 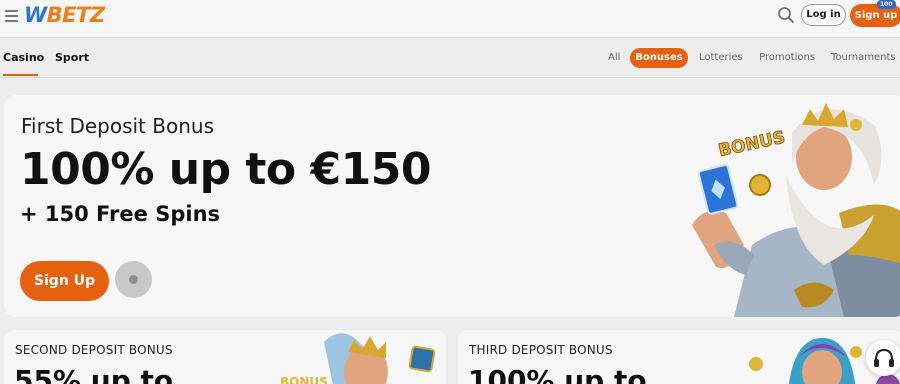 What do you see at coordinates (450, 19) in the screenshot?
I see `top-header: WBETZ Log in Sign up 100` at bounding box center [450, 19].